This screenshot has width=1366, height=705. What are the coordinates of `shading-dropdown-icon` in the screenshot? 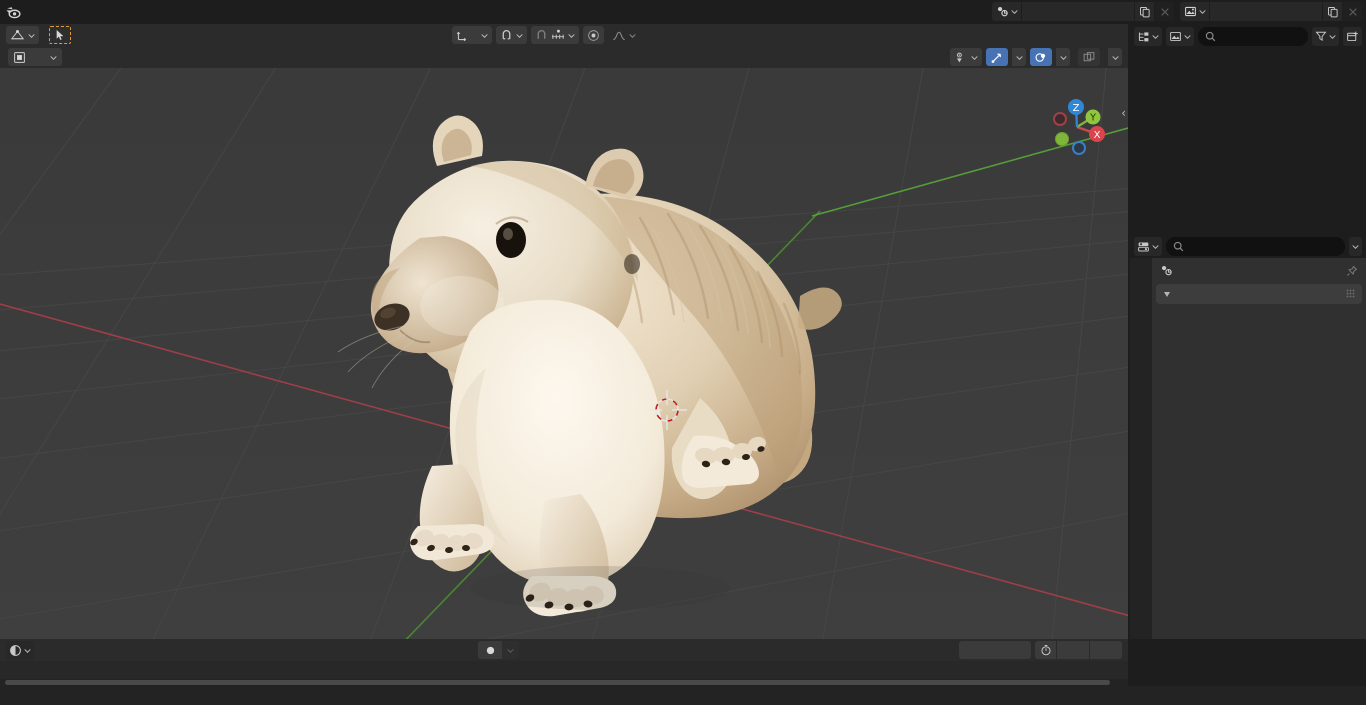 It's located at (1115, 57).